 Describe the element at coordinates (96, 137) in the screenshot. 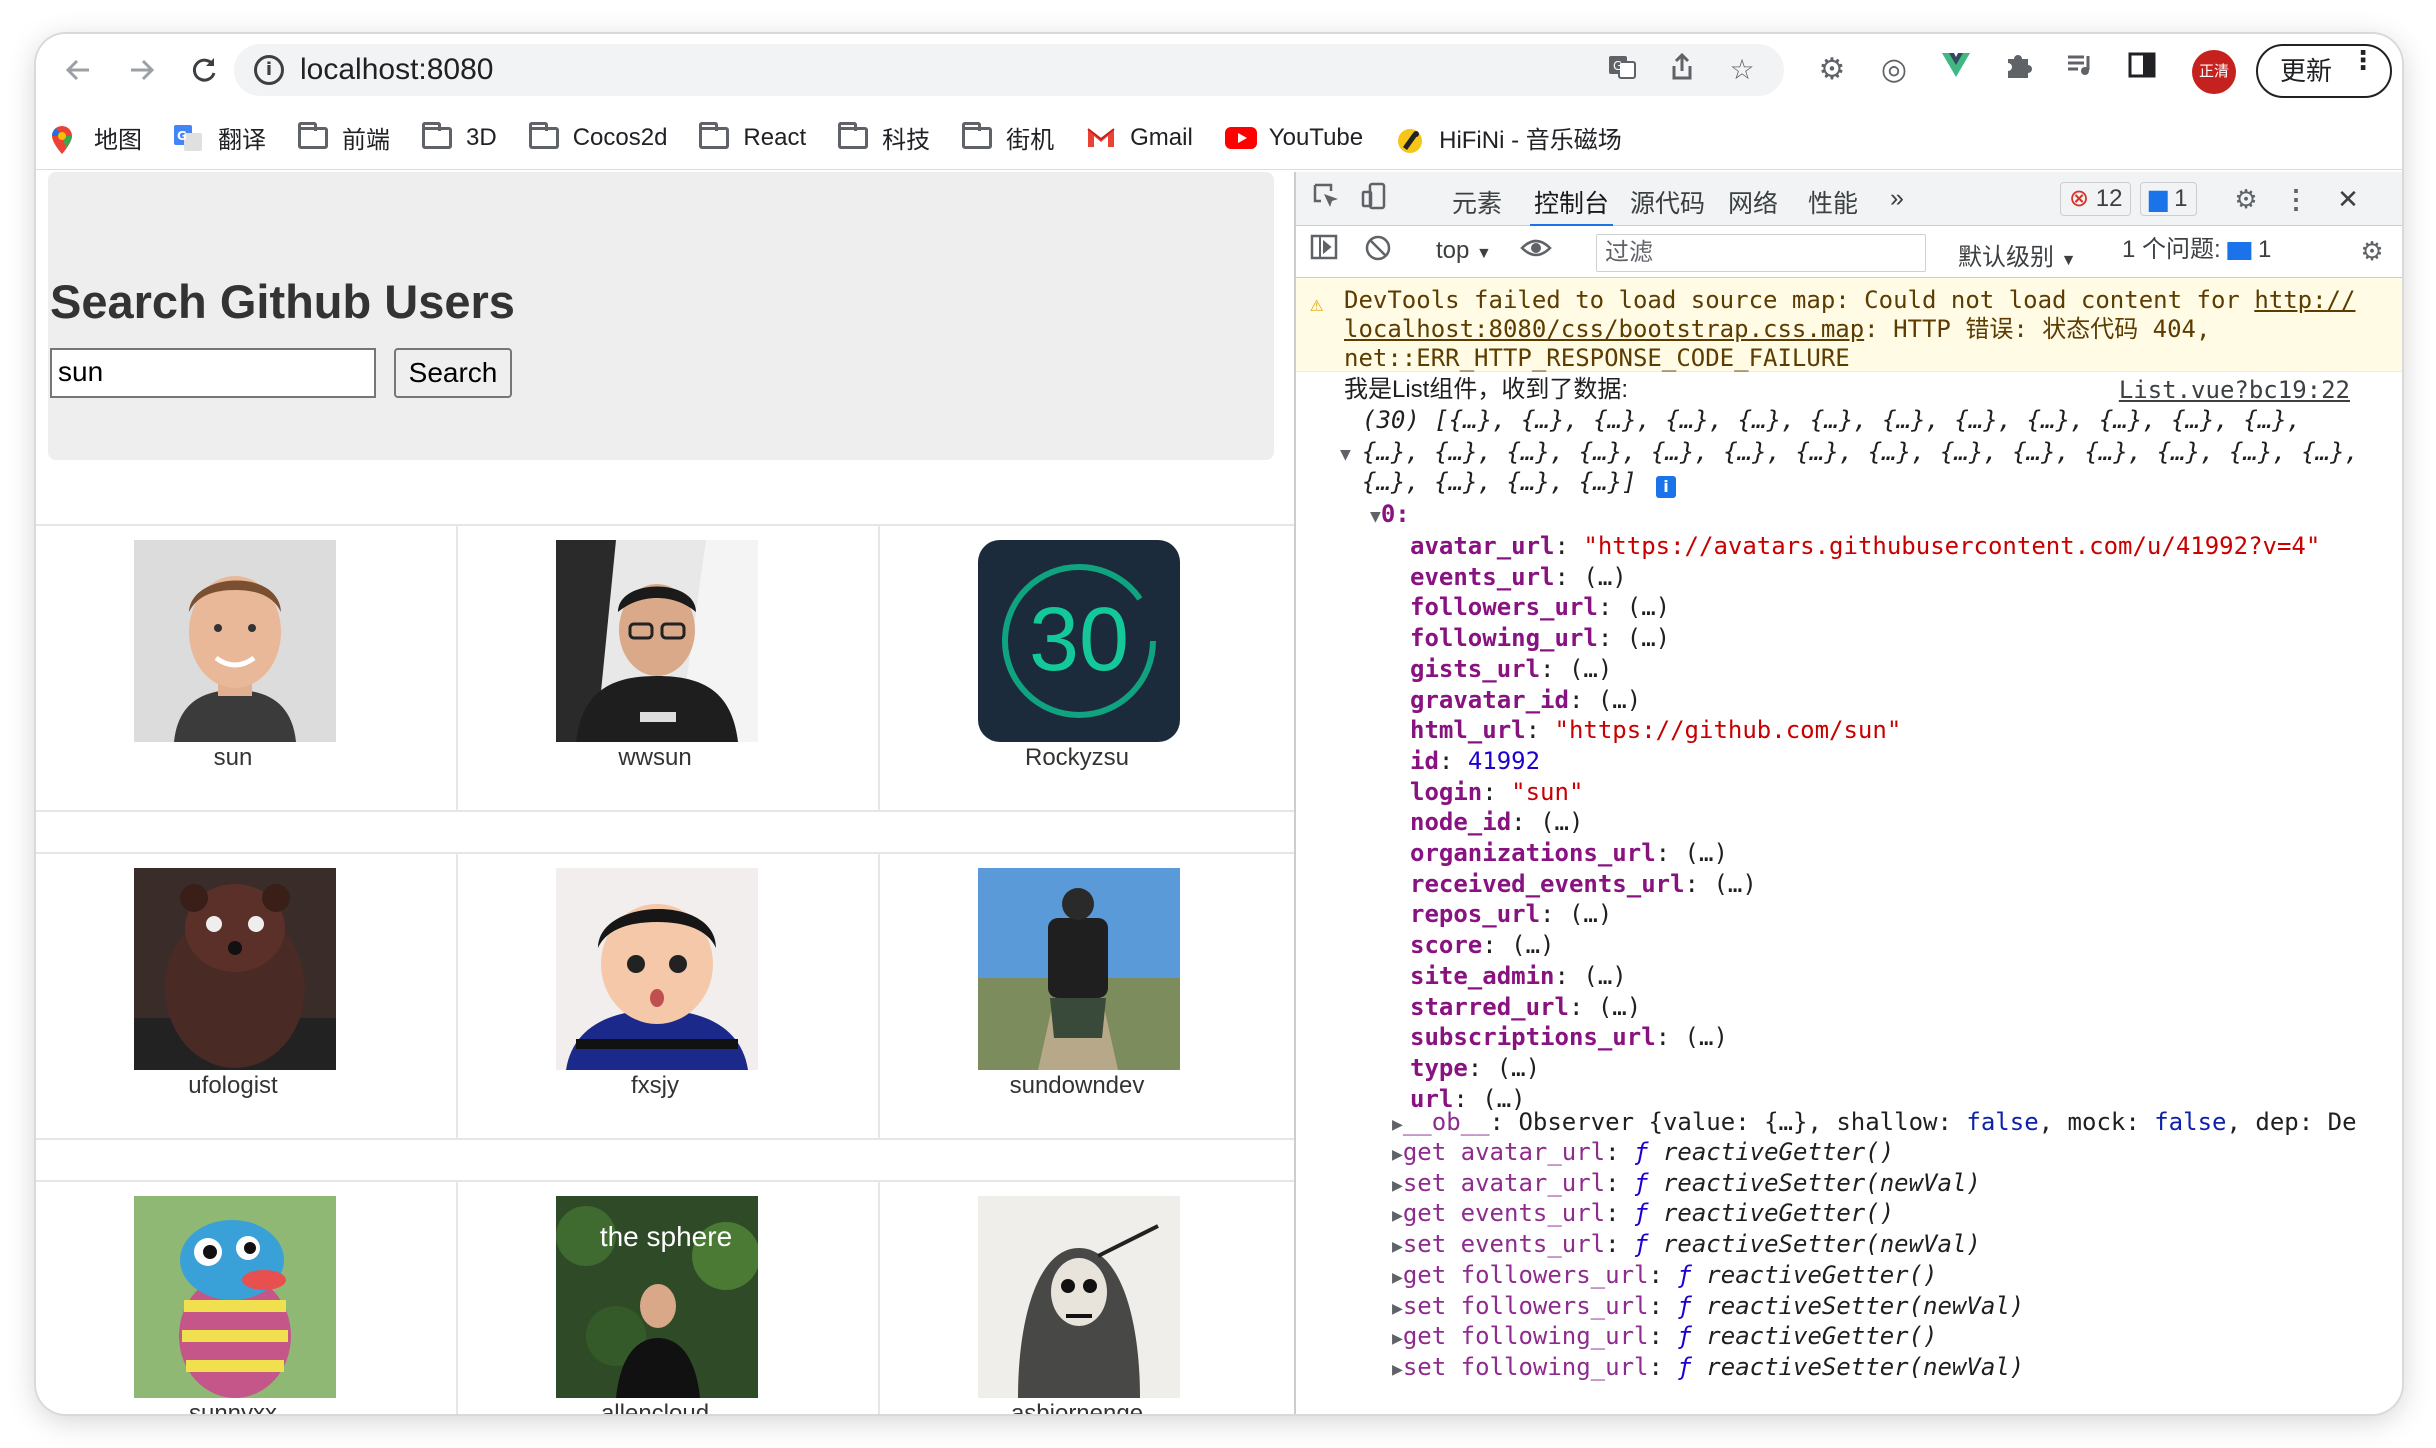

I see `bookmark-maps: 地图` at that location.